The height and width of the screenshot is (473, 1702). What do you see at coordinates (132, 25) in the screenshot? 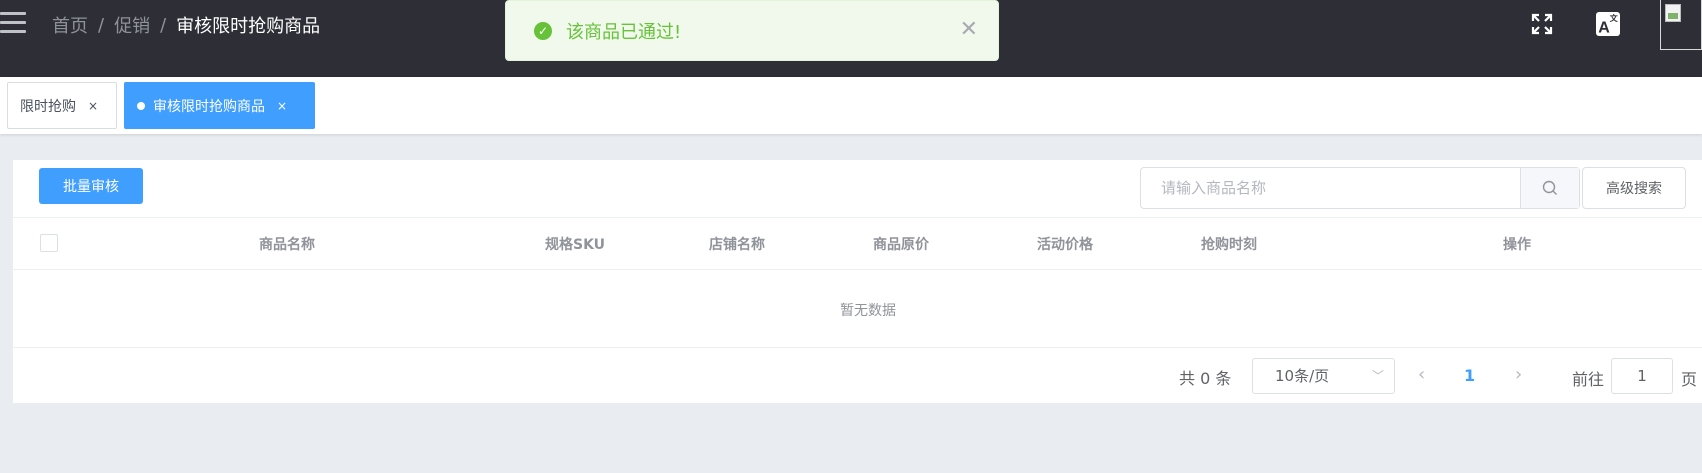
I see `breadcrumb-promotion: 促销` at bounding box center [132, 25].